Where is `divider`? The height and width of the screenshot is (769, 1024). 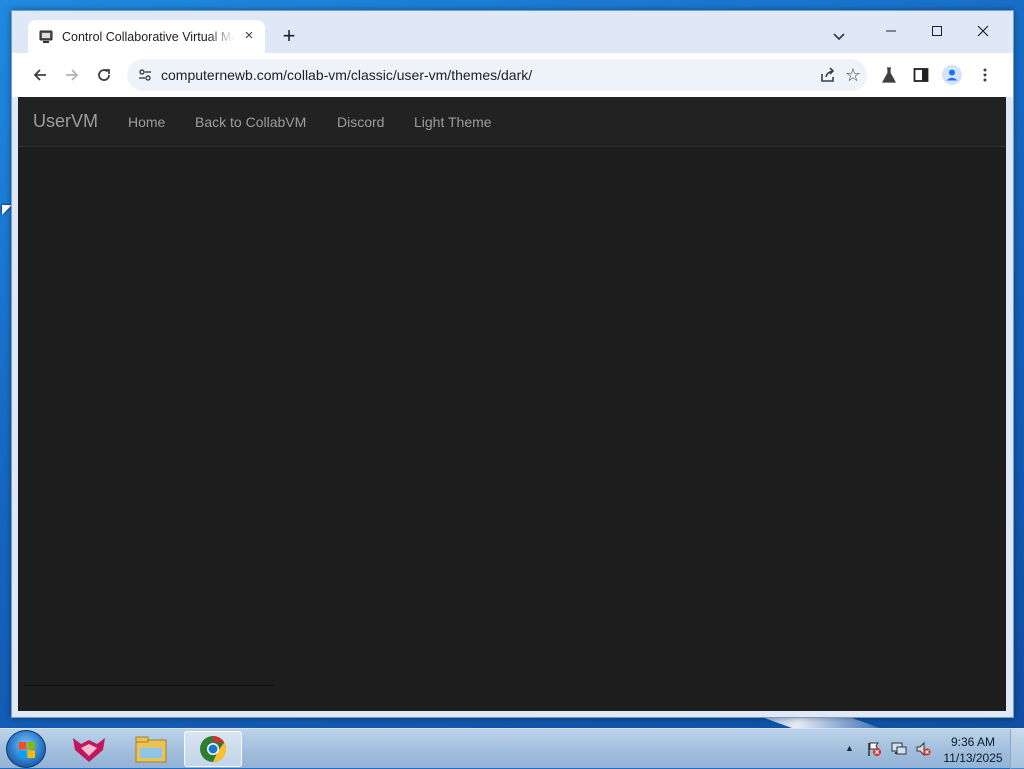
divider is located at coordinates (149, 685).